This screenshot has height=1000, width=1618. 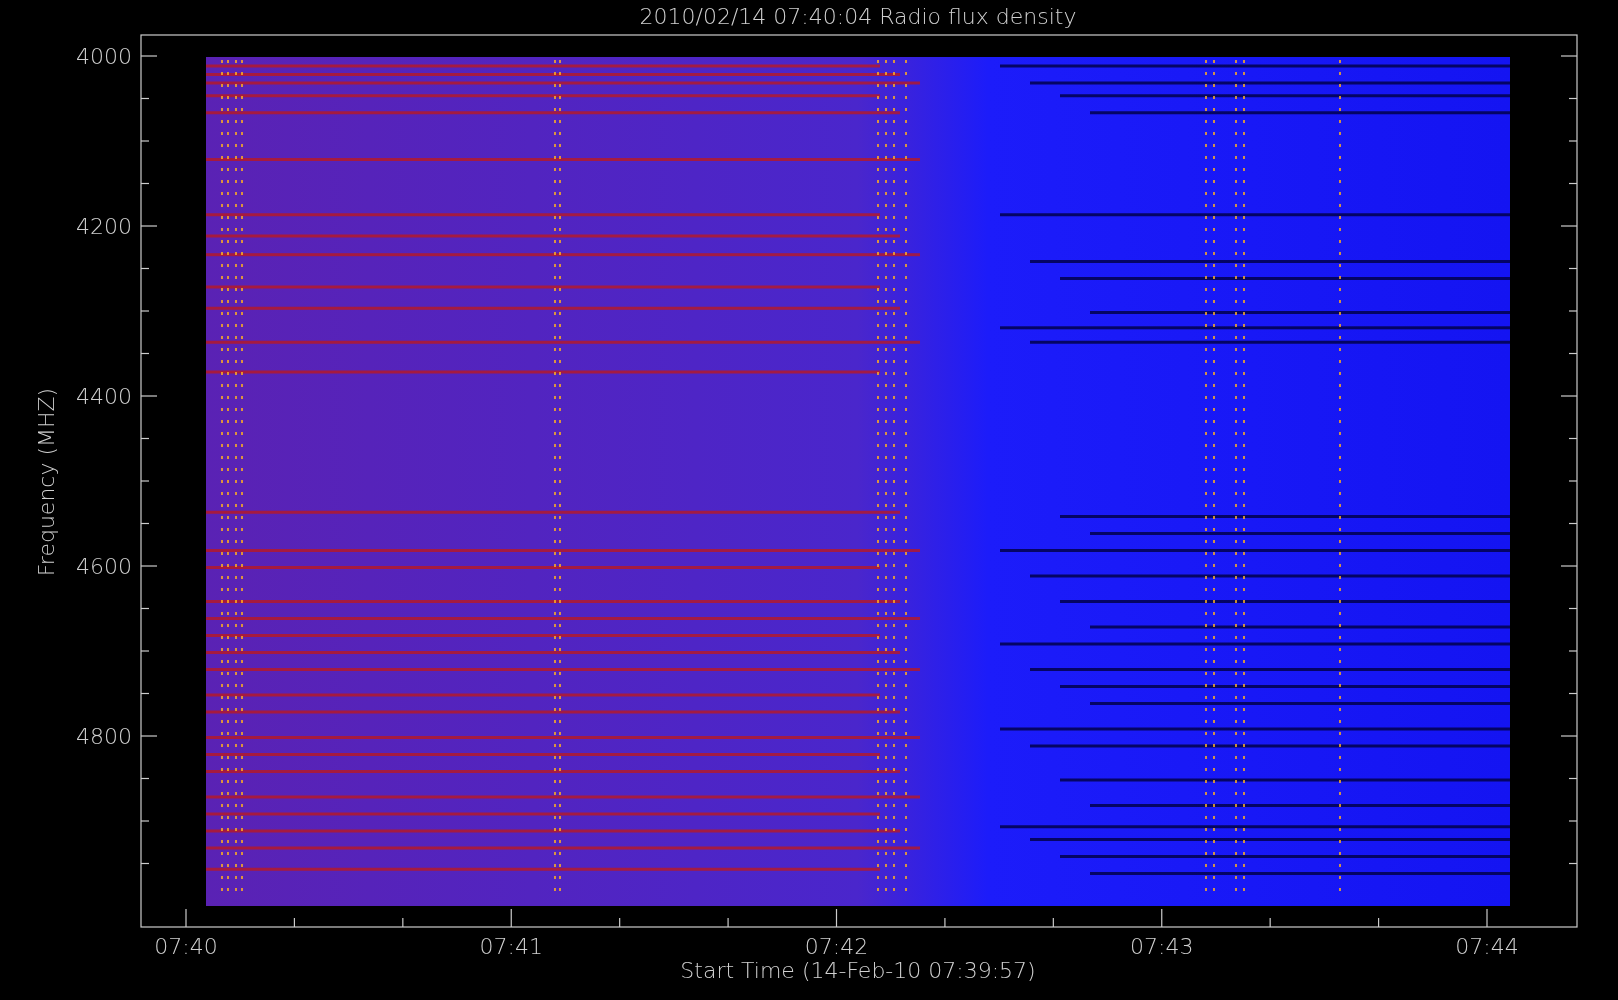 I want to click on tick-label: 4400, so click(x=104, y=396).